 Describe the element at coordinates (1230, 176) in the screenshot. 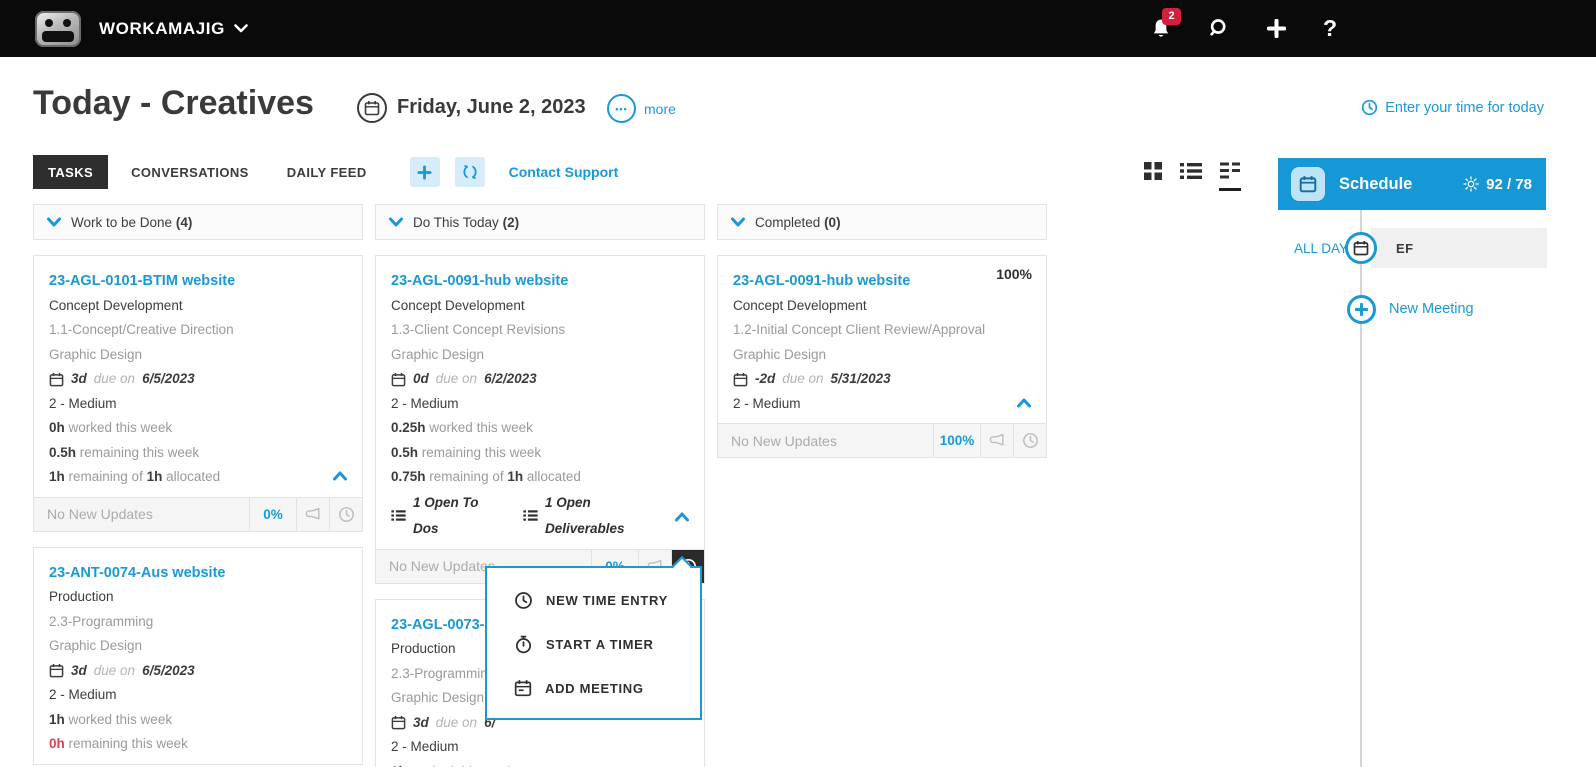

I see `column-view-icon` at that location.